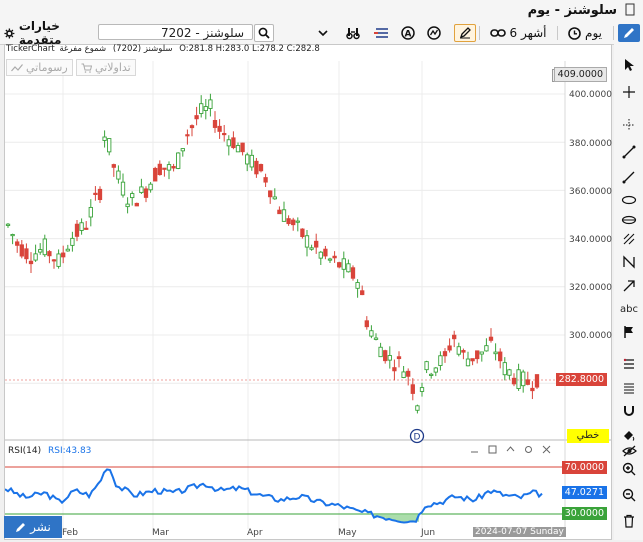  What do you see at coordinates (629, 389) in the screenshot?
I see `gann-tool` at bounding box center [629, 389].